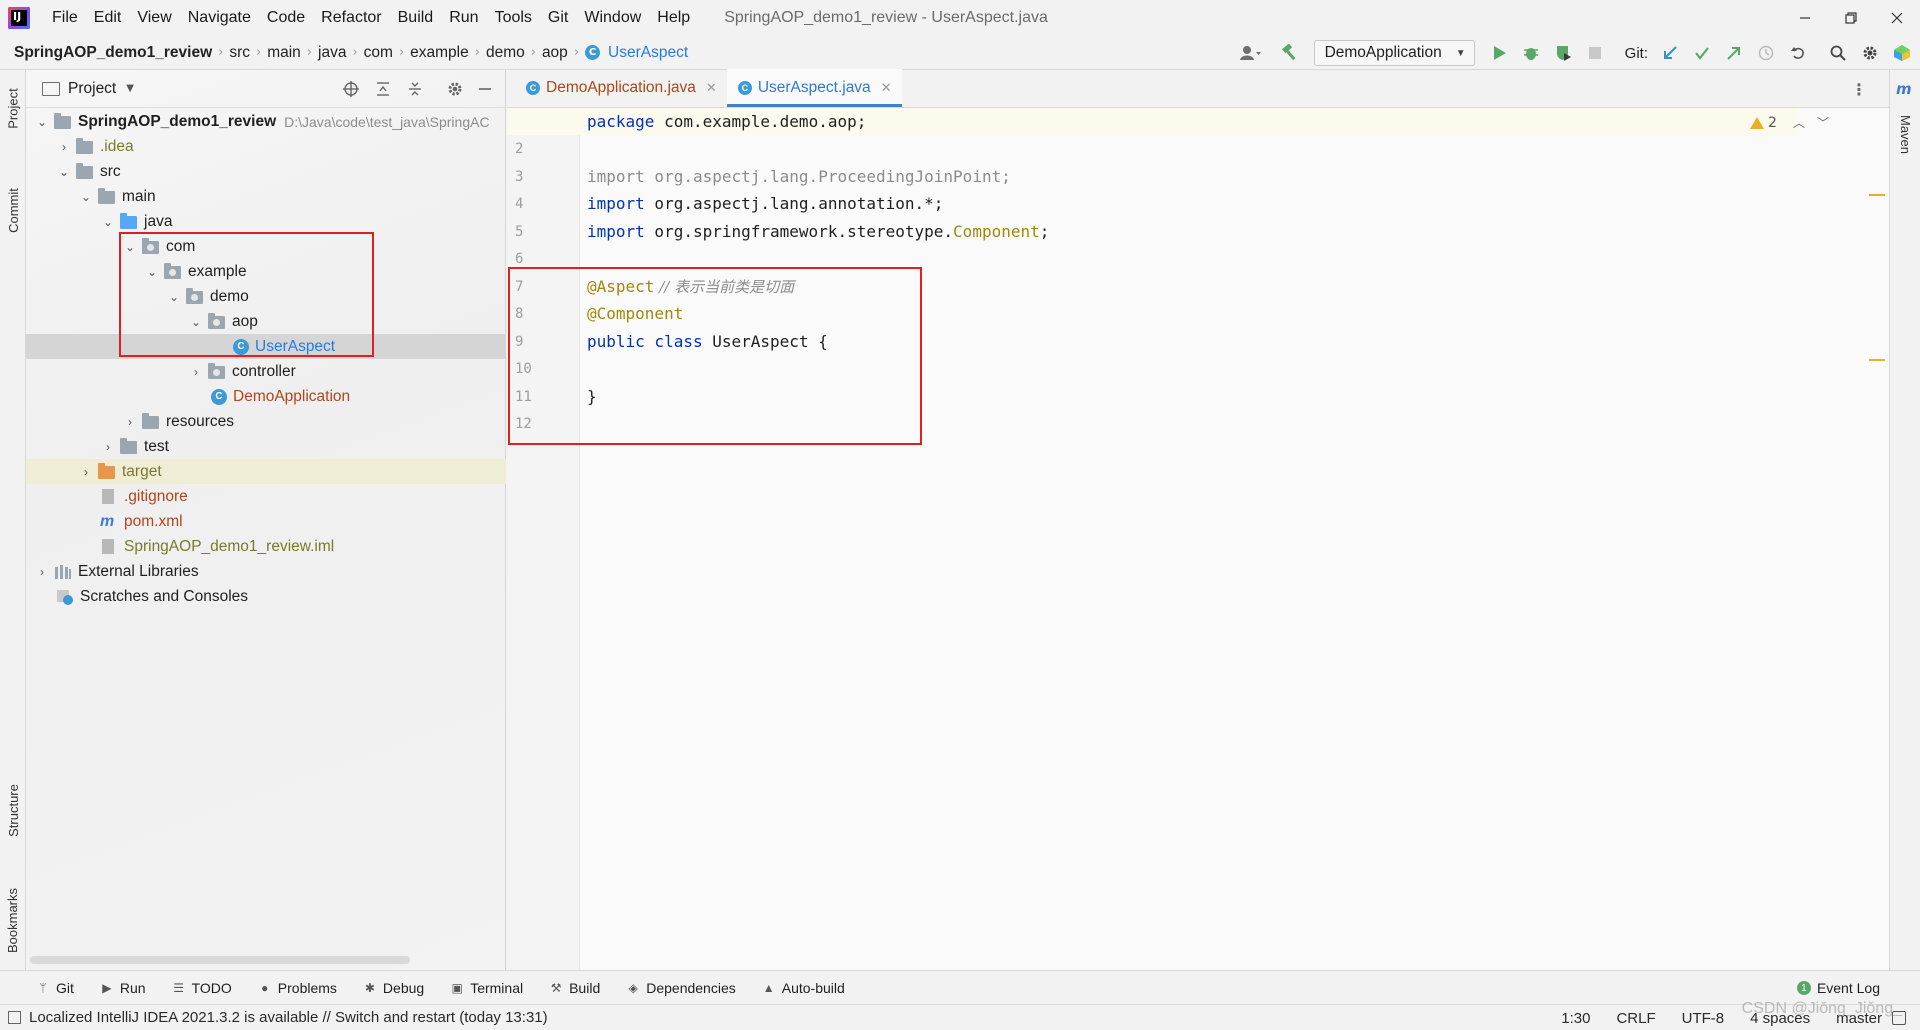  I want to click on tool-tab-maven: Maven, so click(1905, 134).